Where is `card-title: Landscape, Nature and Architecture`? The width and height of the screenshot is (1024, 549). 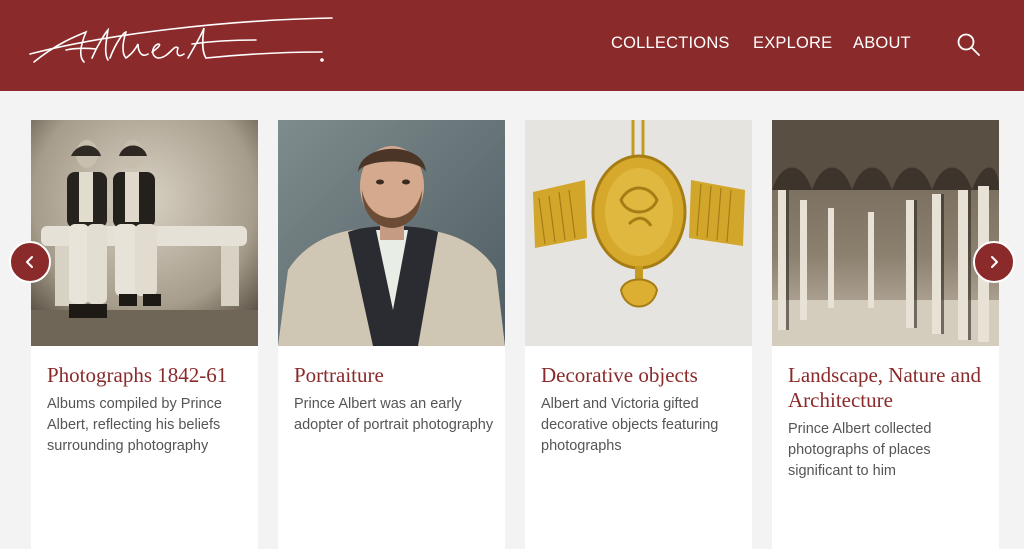
card-title: Landscape, Nature and Architecture is located at coordinates (888, 388).